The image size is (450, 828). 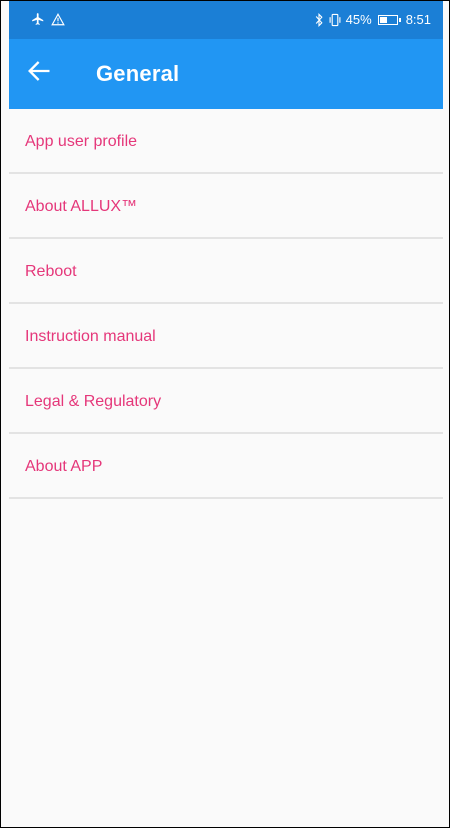 What do you see at coordinates (90, 336) in the screenshot?
I see `menu-item-label: Instruction manual` at bounding box center [90, 336].